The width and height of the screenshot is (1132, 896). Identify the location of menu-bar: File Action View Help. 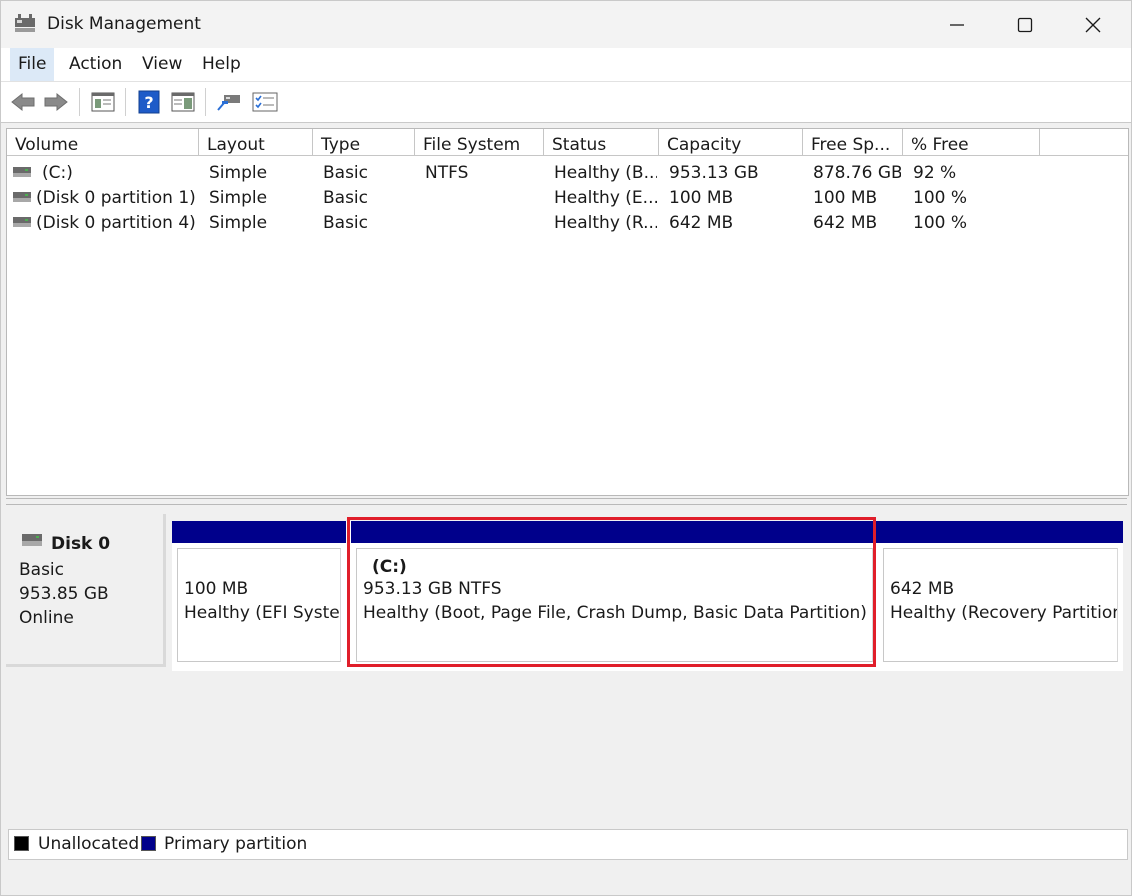
(566, 64).